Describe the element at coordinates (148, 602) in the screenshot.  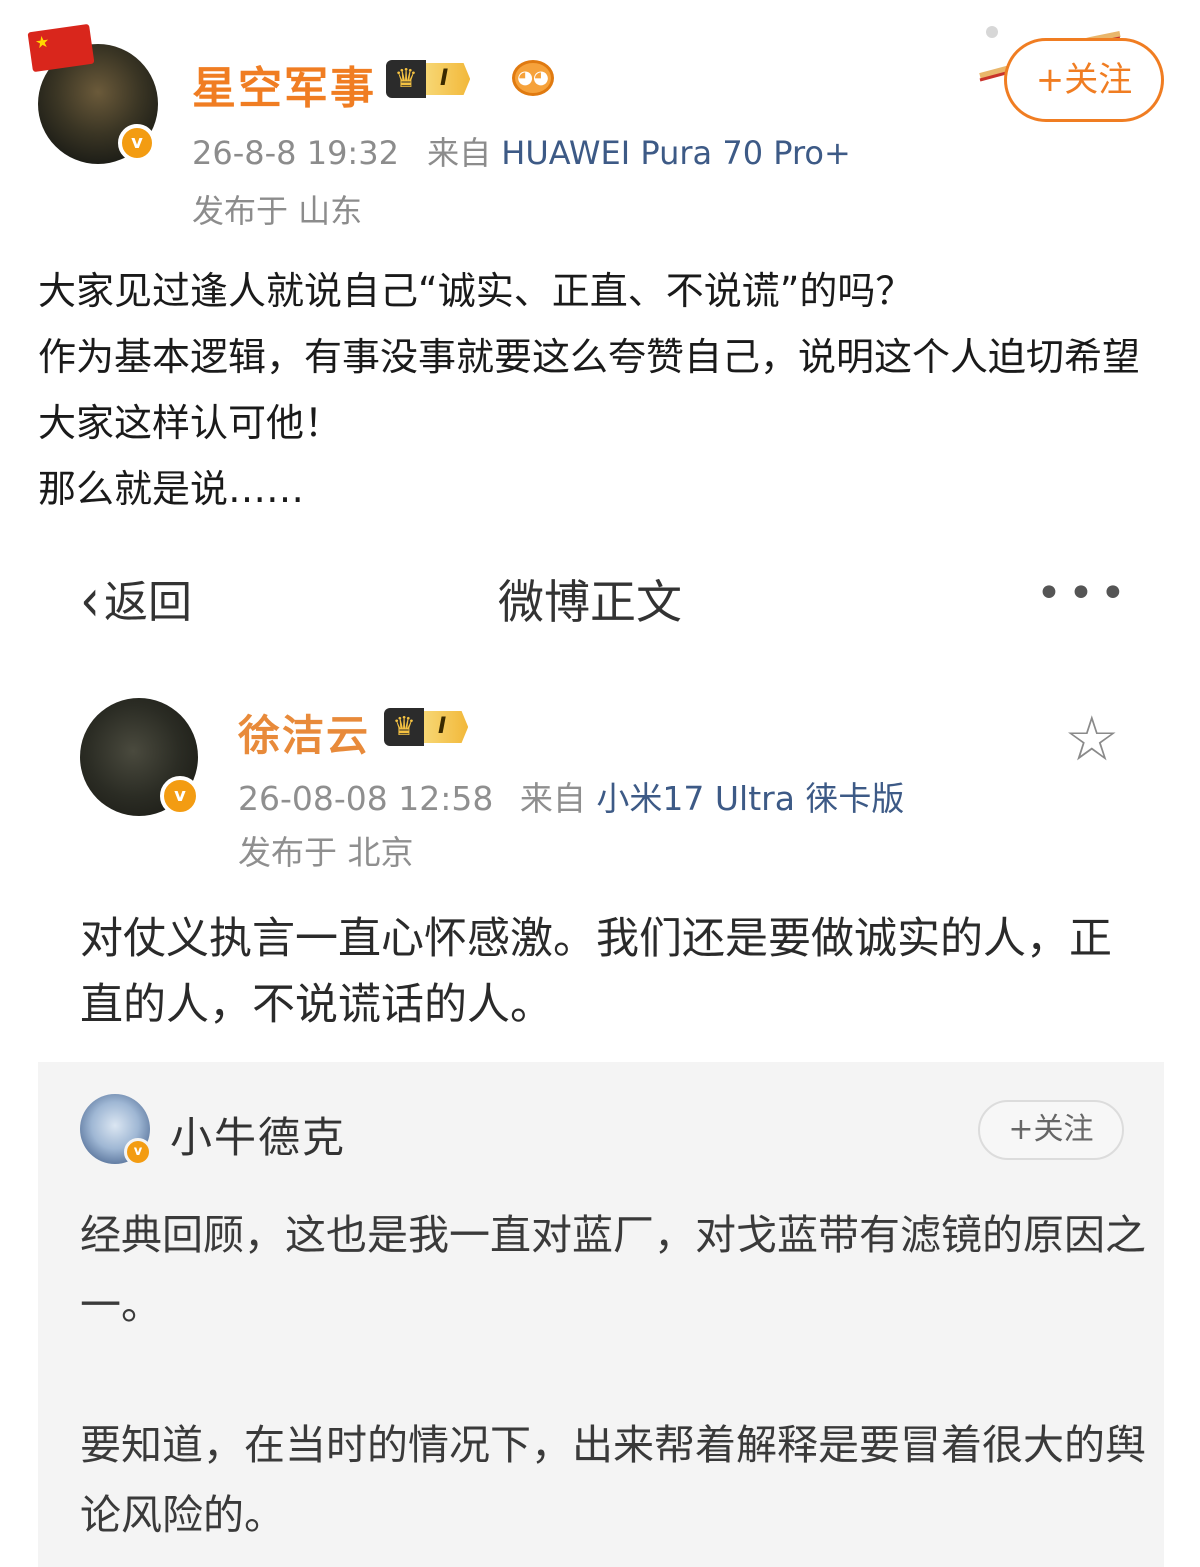
I see `back-label: 返回` at that location.